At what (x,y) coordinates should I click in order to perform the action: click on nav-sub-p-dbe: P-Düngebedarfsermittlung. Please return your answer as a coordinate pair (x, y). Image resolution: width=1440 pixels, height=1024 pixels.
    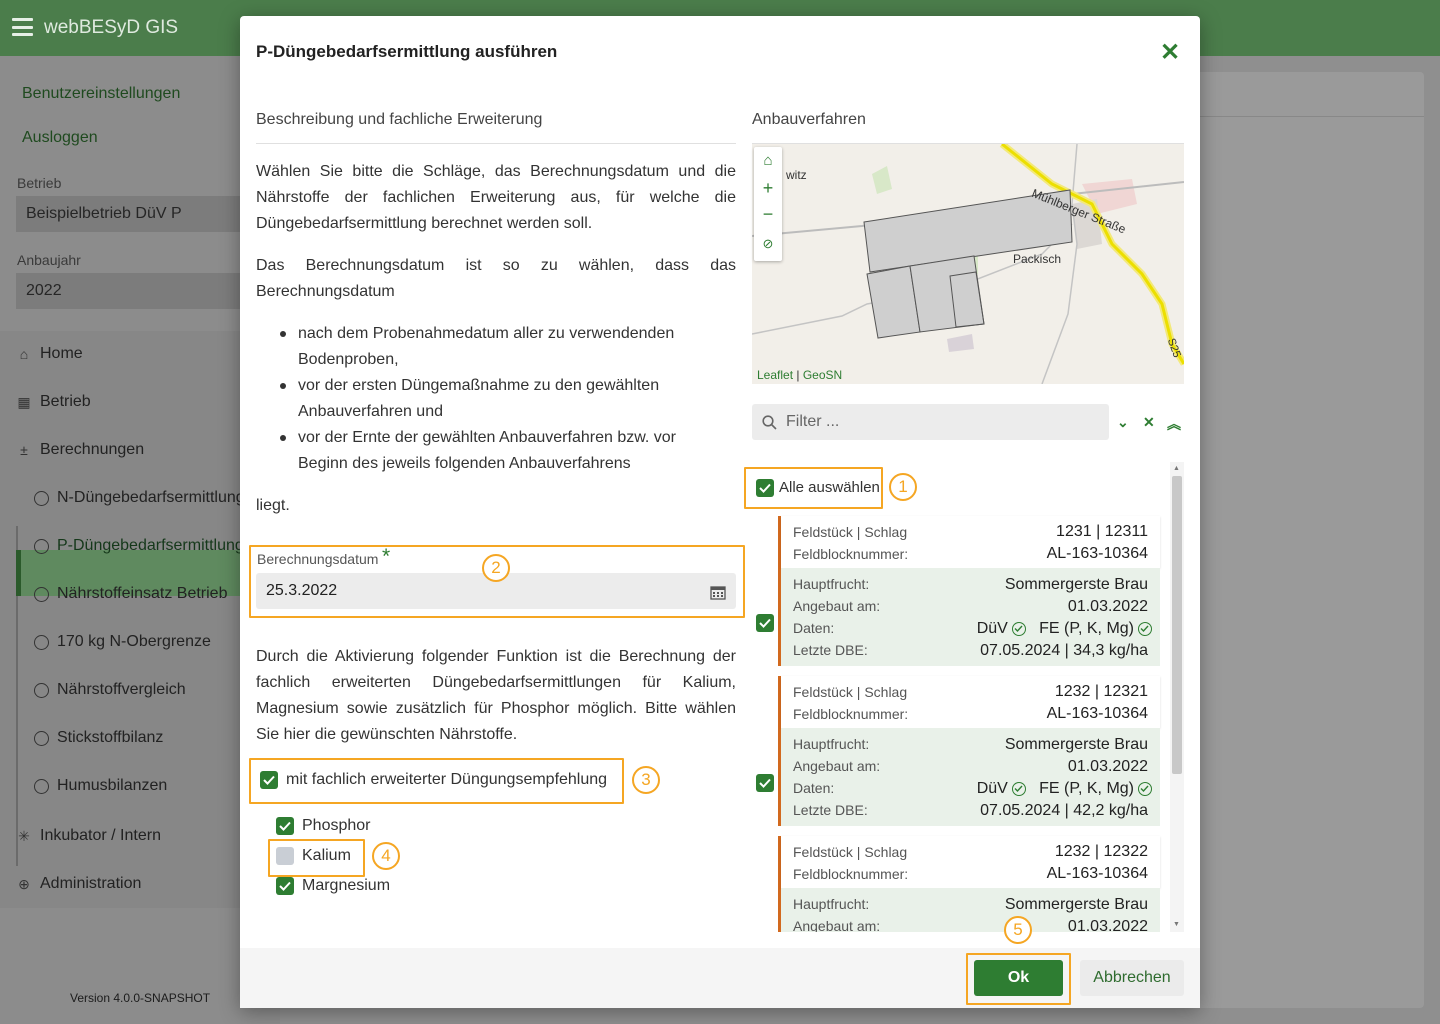
    Looking at the image, I should click on (139, 546).